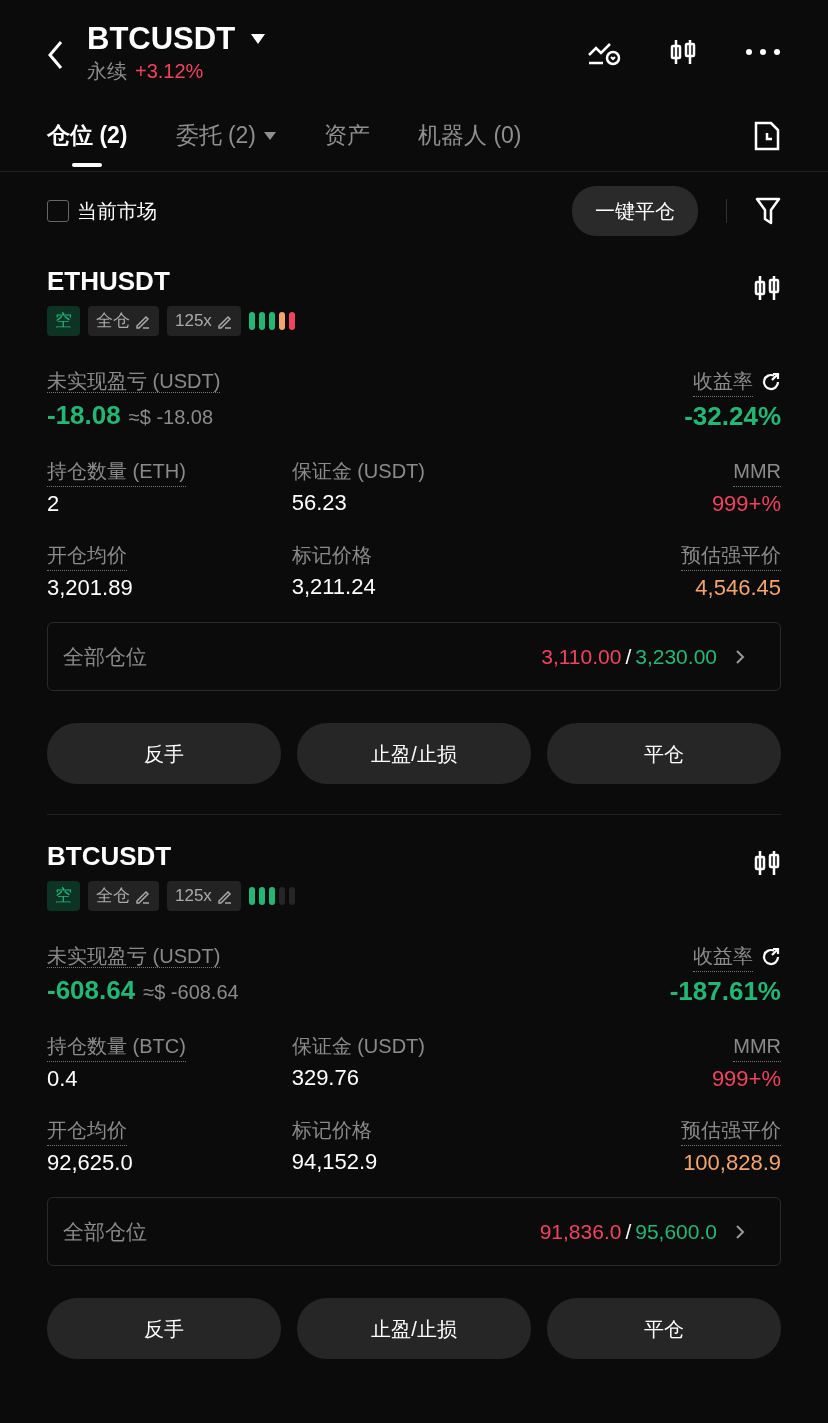 Image resolution: width=828 pixels, height=1423 pixels. What do you see at coordinates (732, 416) in the screenshot?
I see `roe-value: -32.24%` at bounding box center [732, 416].